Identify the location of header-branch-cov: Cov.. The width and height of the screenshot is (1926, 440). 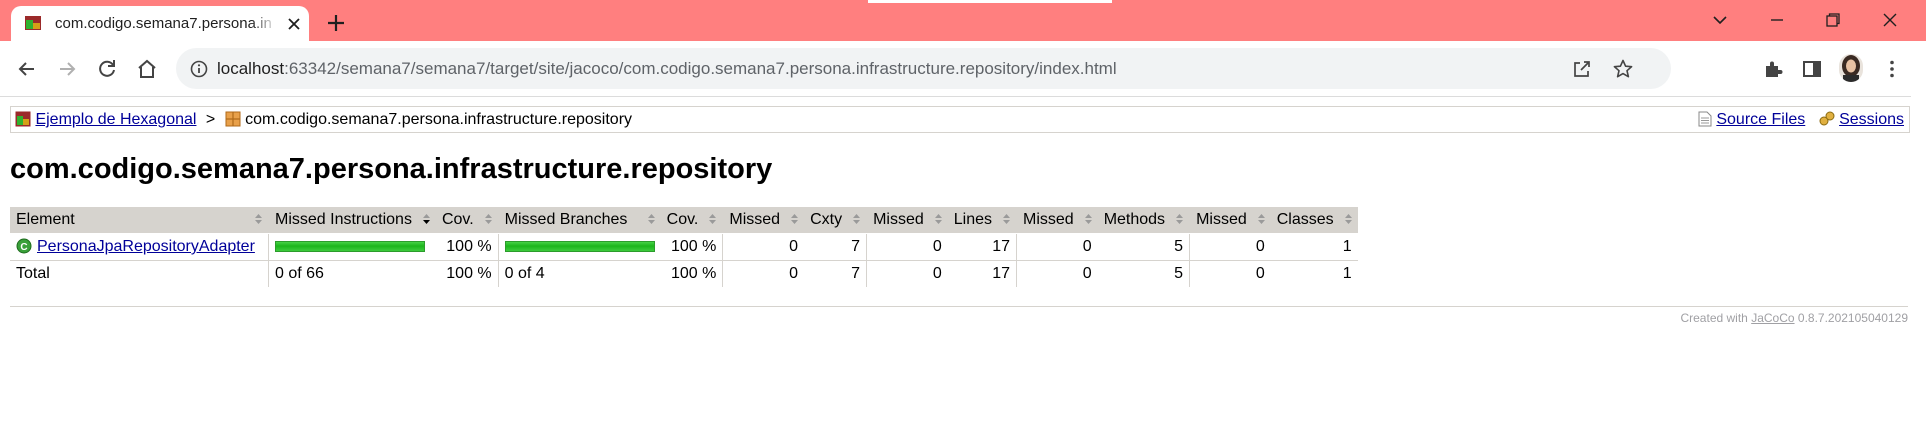
(691, 220).